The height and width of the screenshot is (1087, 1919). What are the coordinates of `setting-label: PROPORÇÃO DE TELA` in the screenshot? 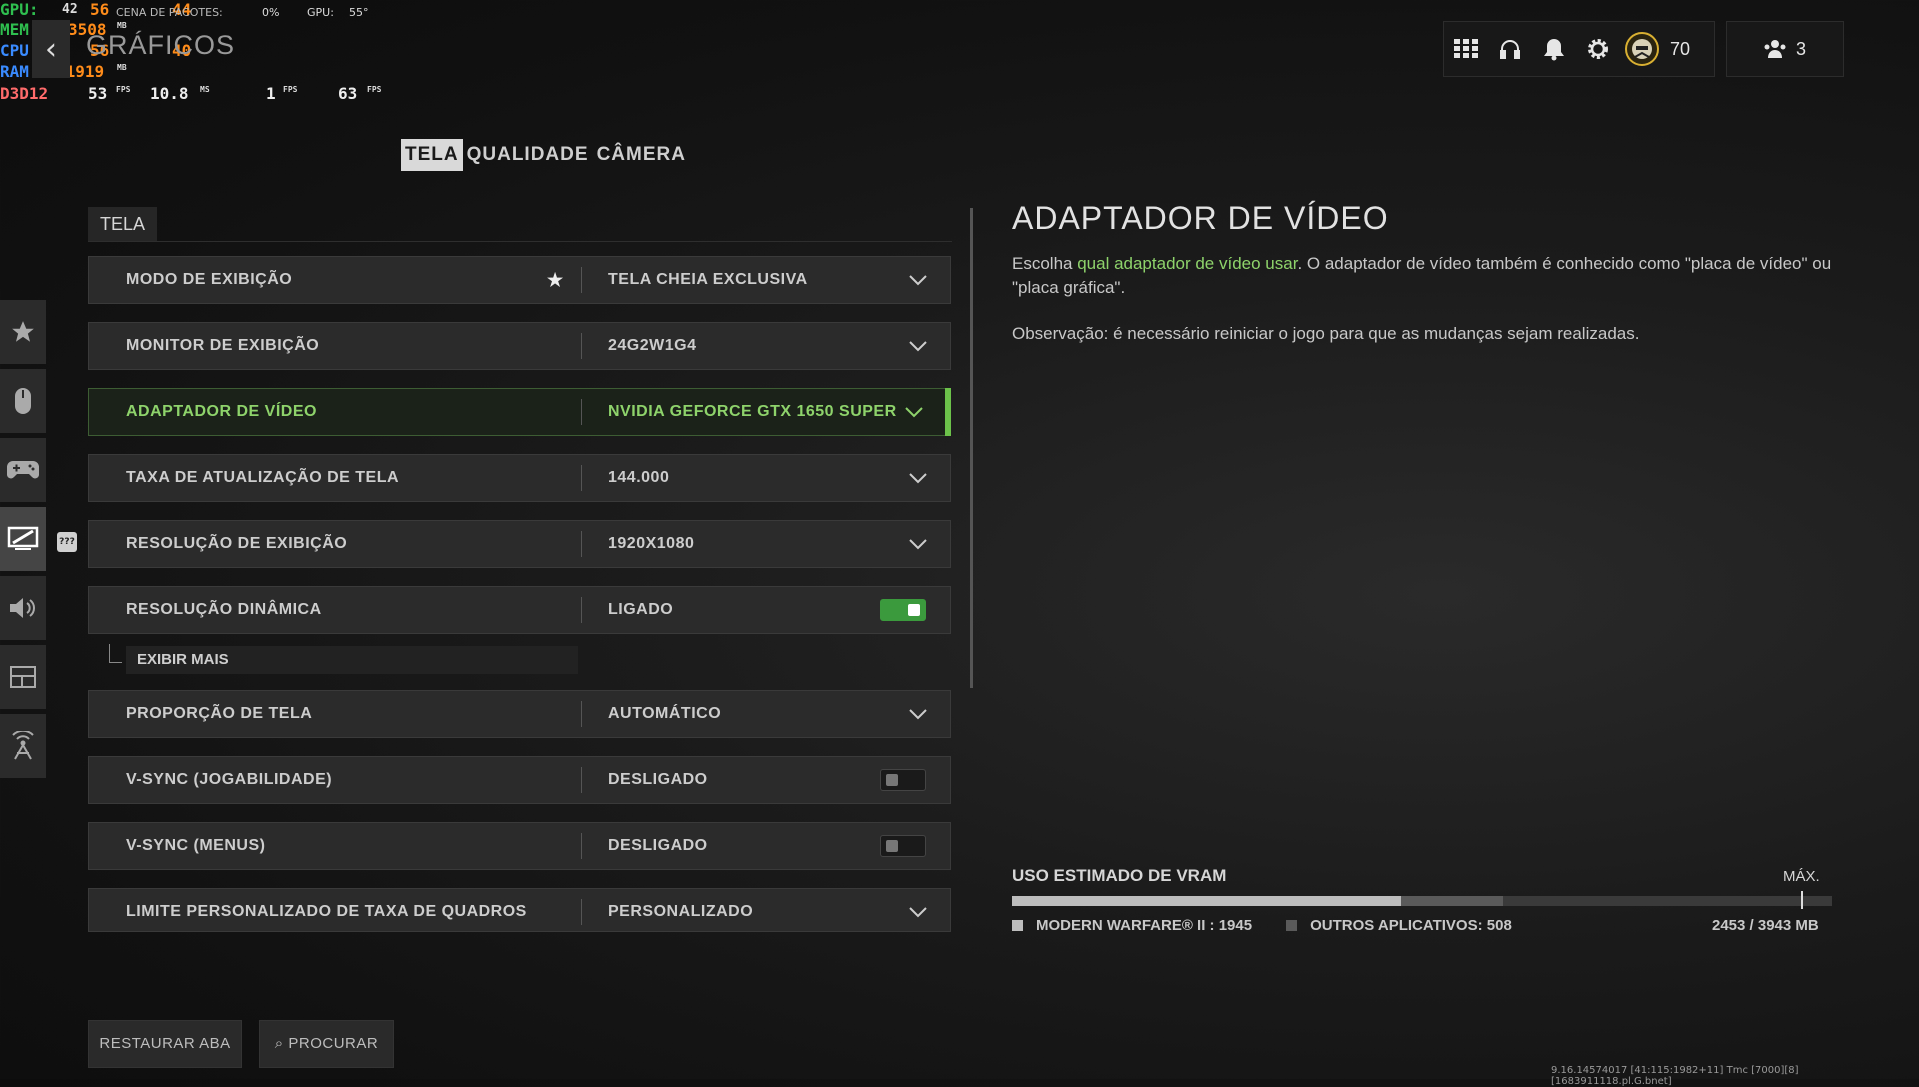 It's located at (219, 713).